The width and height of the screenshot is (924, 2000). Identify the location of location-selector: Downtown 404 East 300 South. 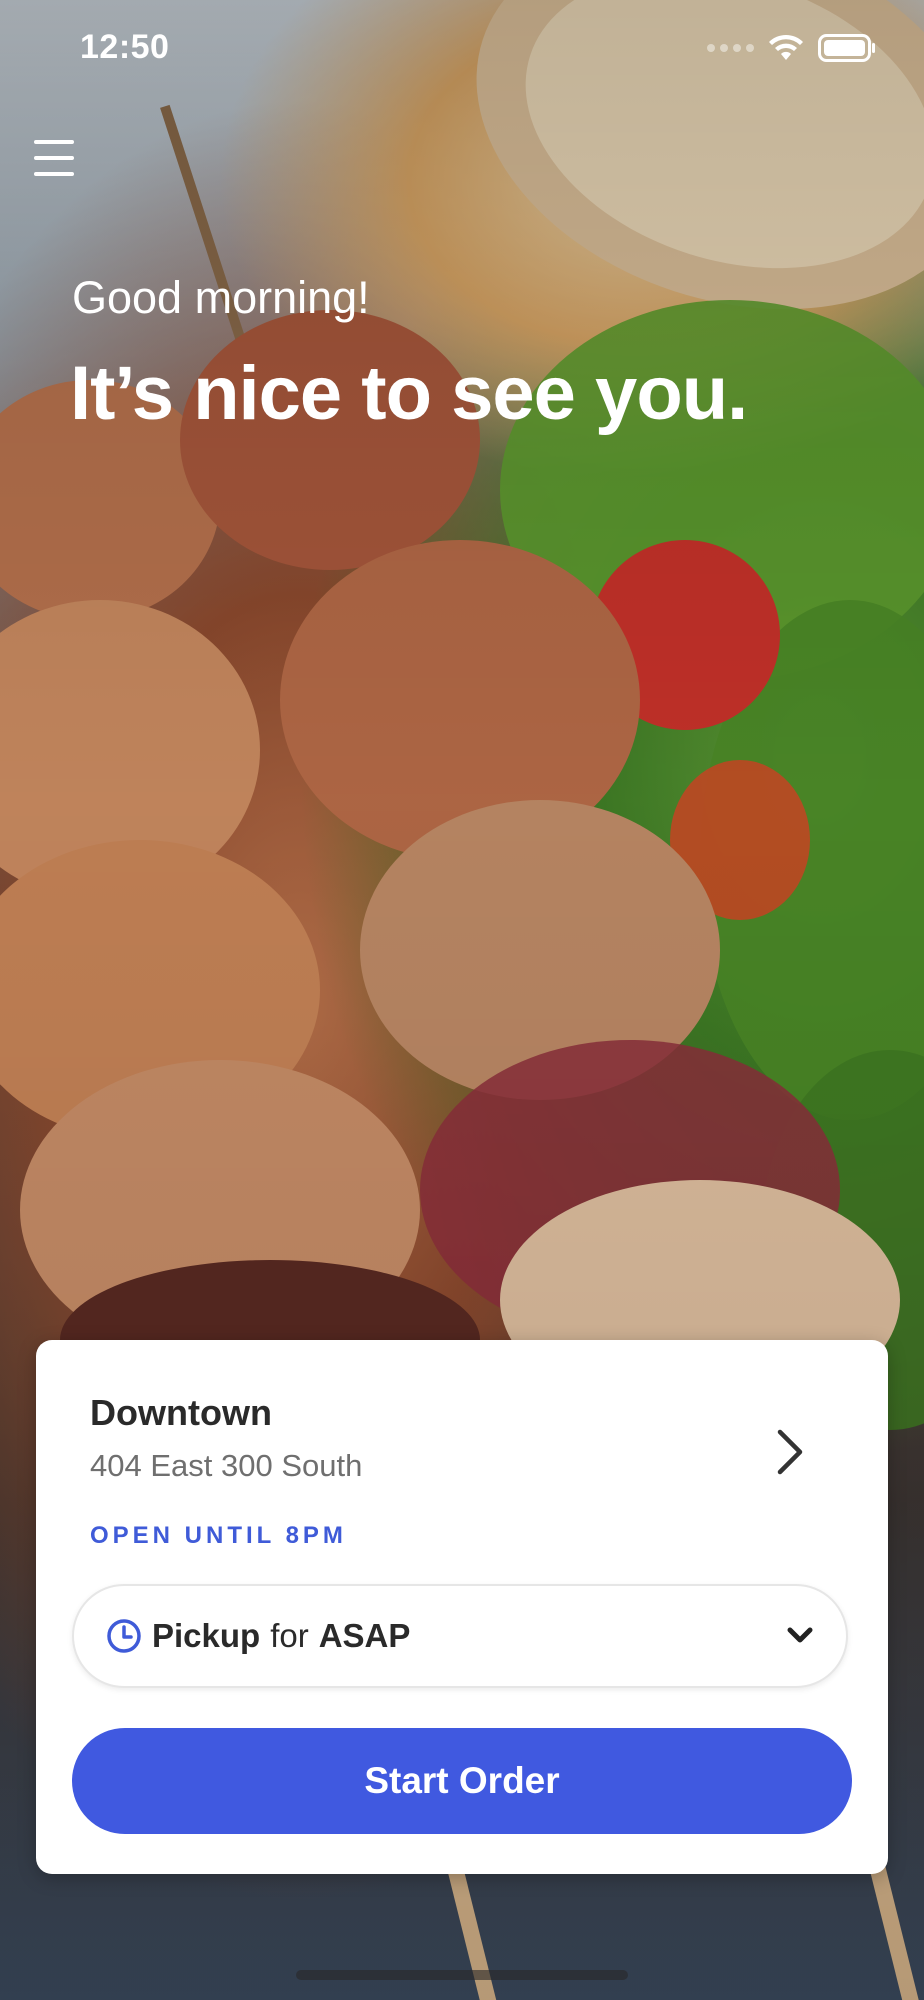
(470, 1438).